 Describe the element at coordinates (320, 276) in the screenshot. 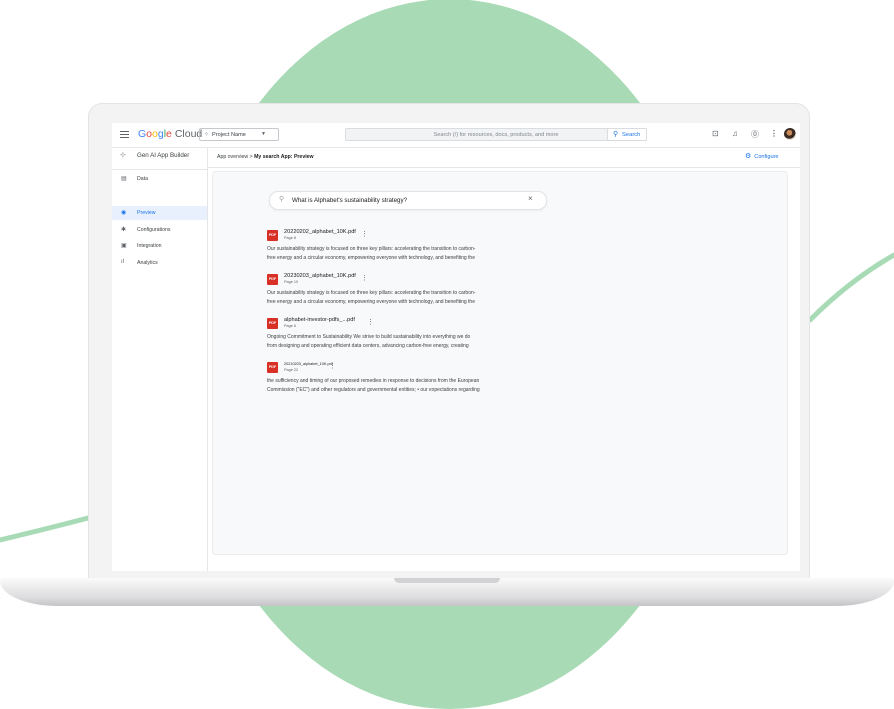

I see `result-file-name: 20230203_alphabet_10K.pdf` at that location.